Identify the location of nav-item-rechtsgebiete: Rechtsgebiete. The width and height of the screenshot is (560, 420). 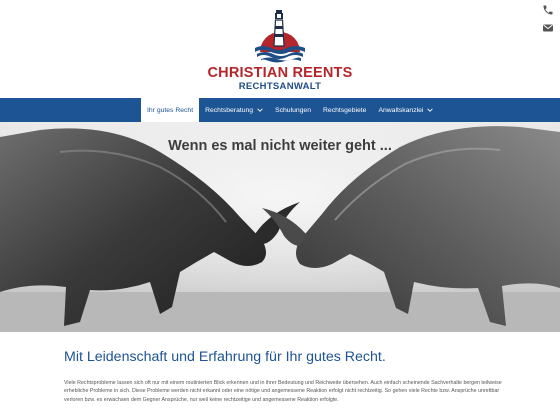
(344, 110).